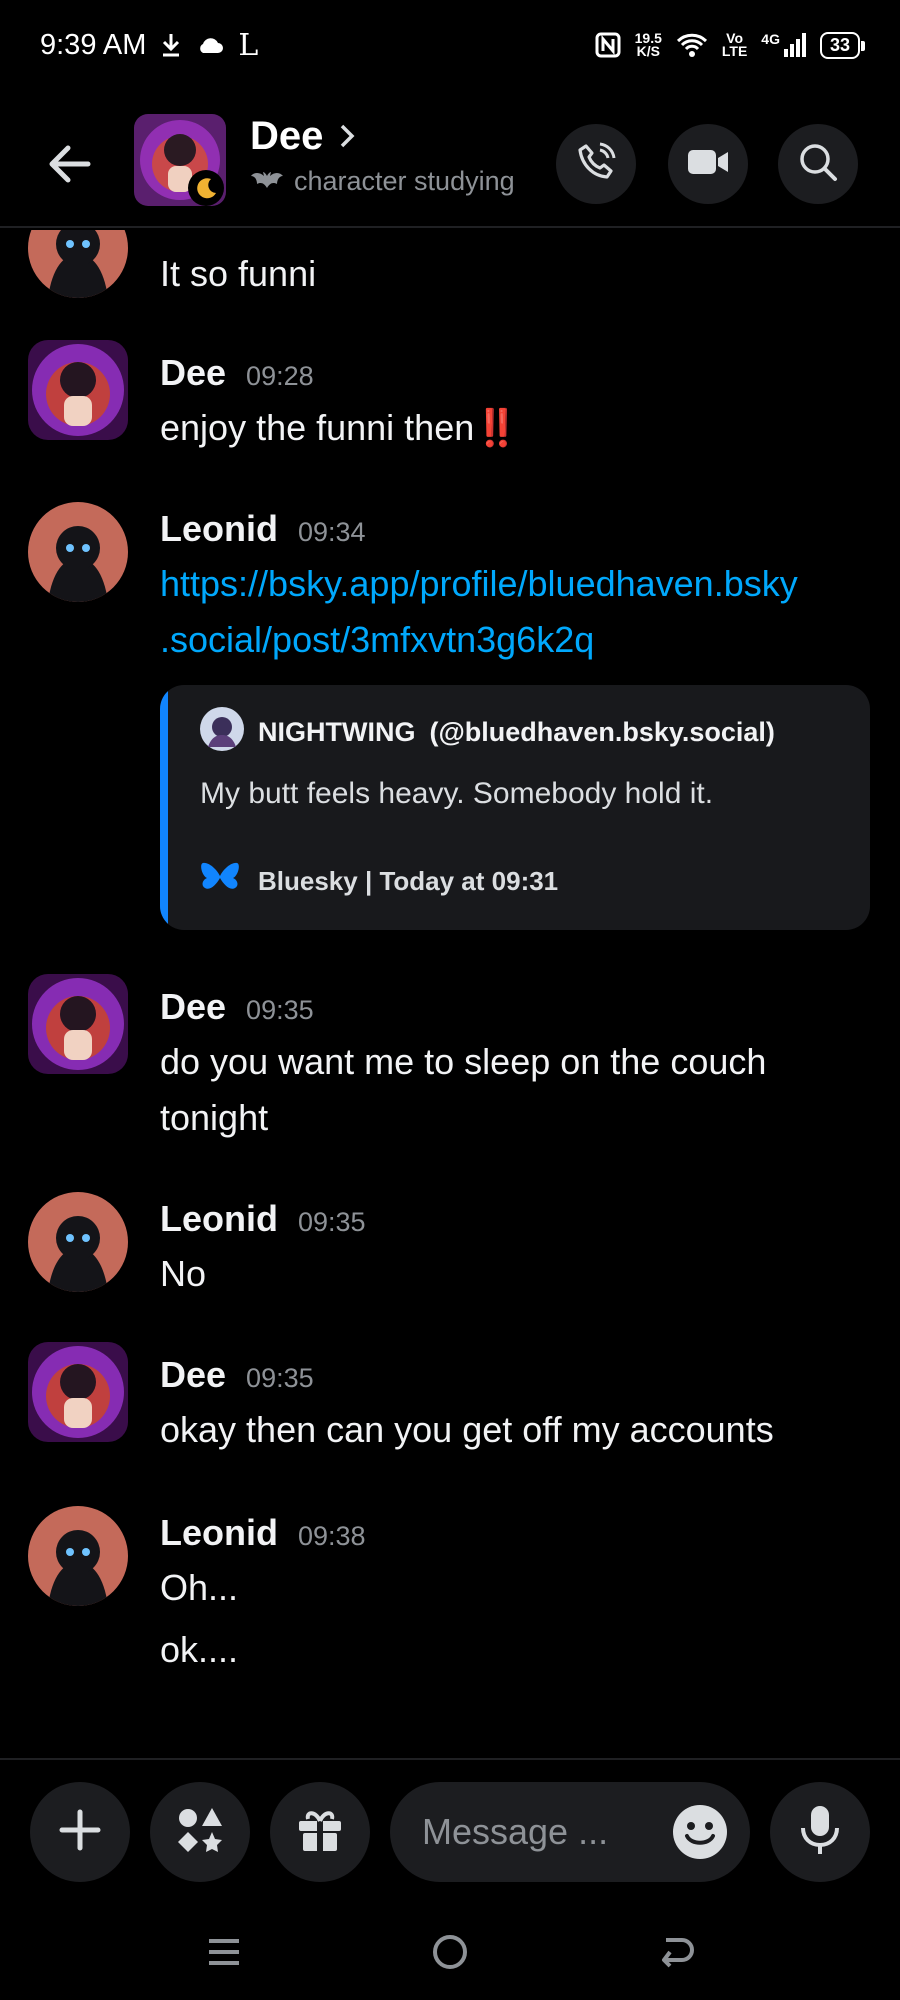 This screenshot has height=2000, width=900. What do you see at coordinates (450, 45) in the screenshot?
I see `status-bar: 9:39 AM L 19.5 K/S Vo LTE 4G 33` at bounding box center [450, 45].